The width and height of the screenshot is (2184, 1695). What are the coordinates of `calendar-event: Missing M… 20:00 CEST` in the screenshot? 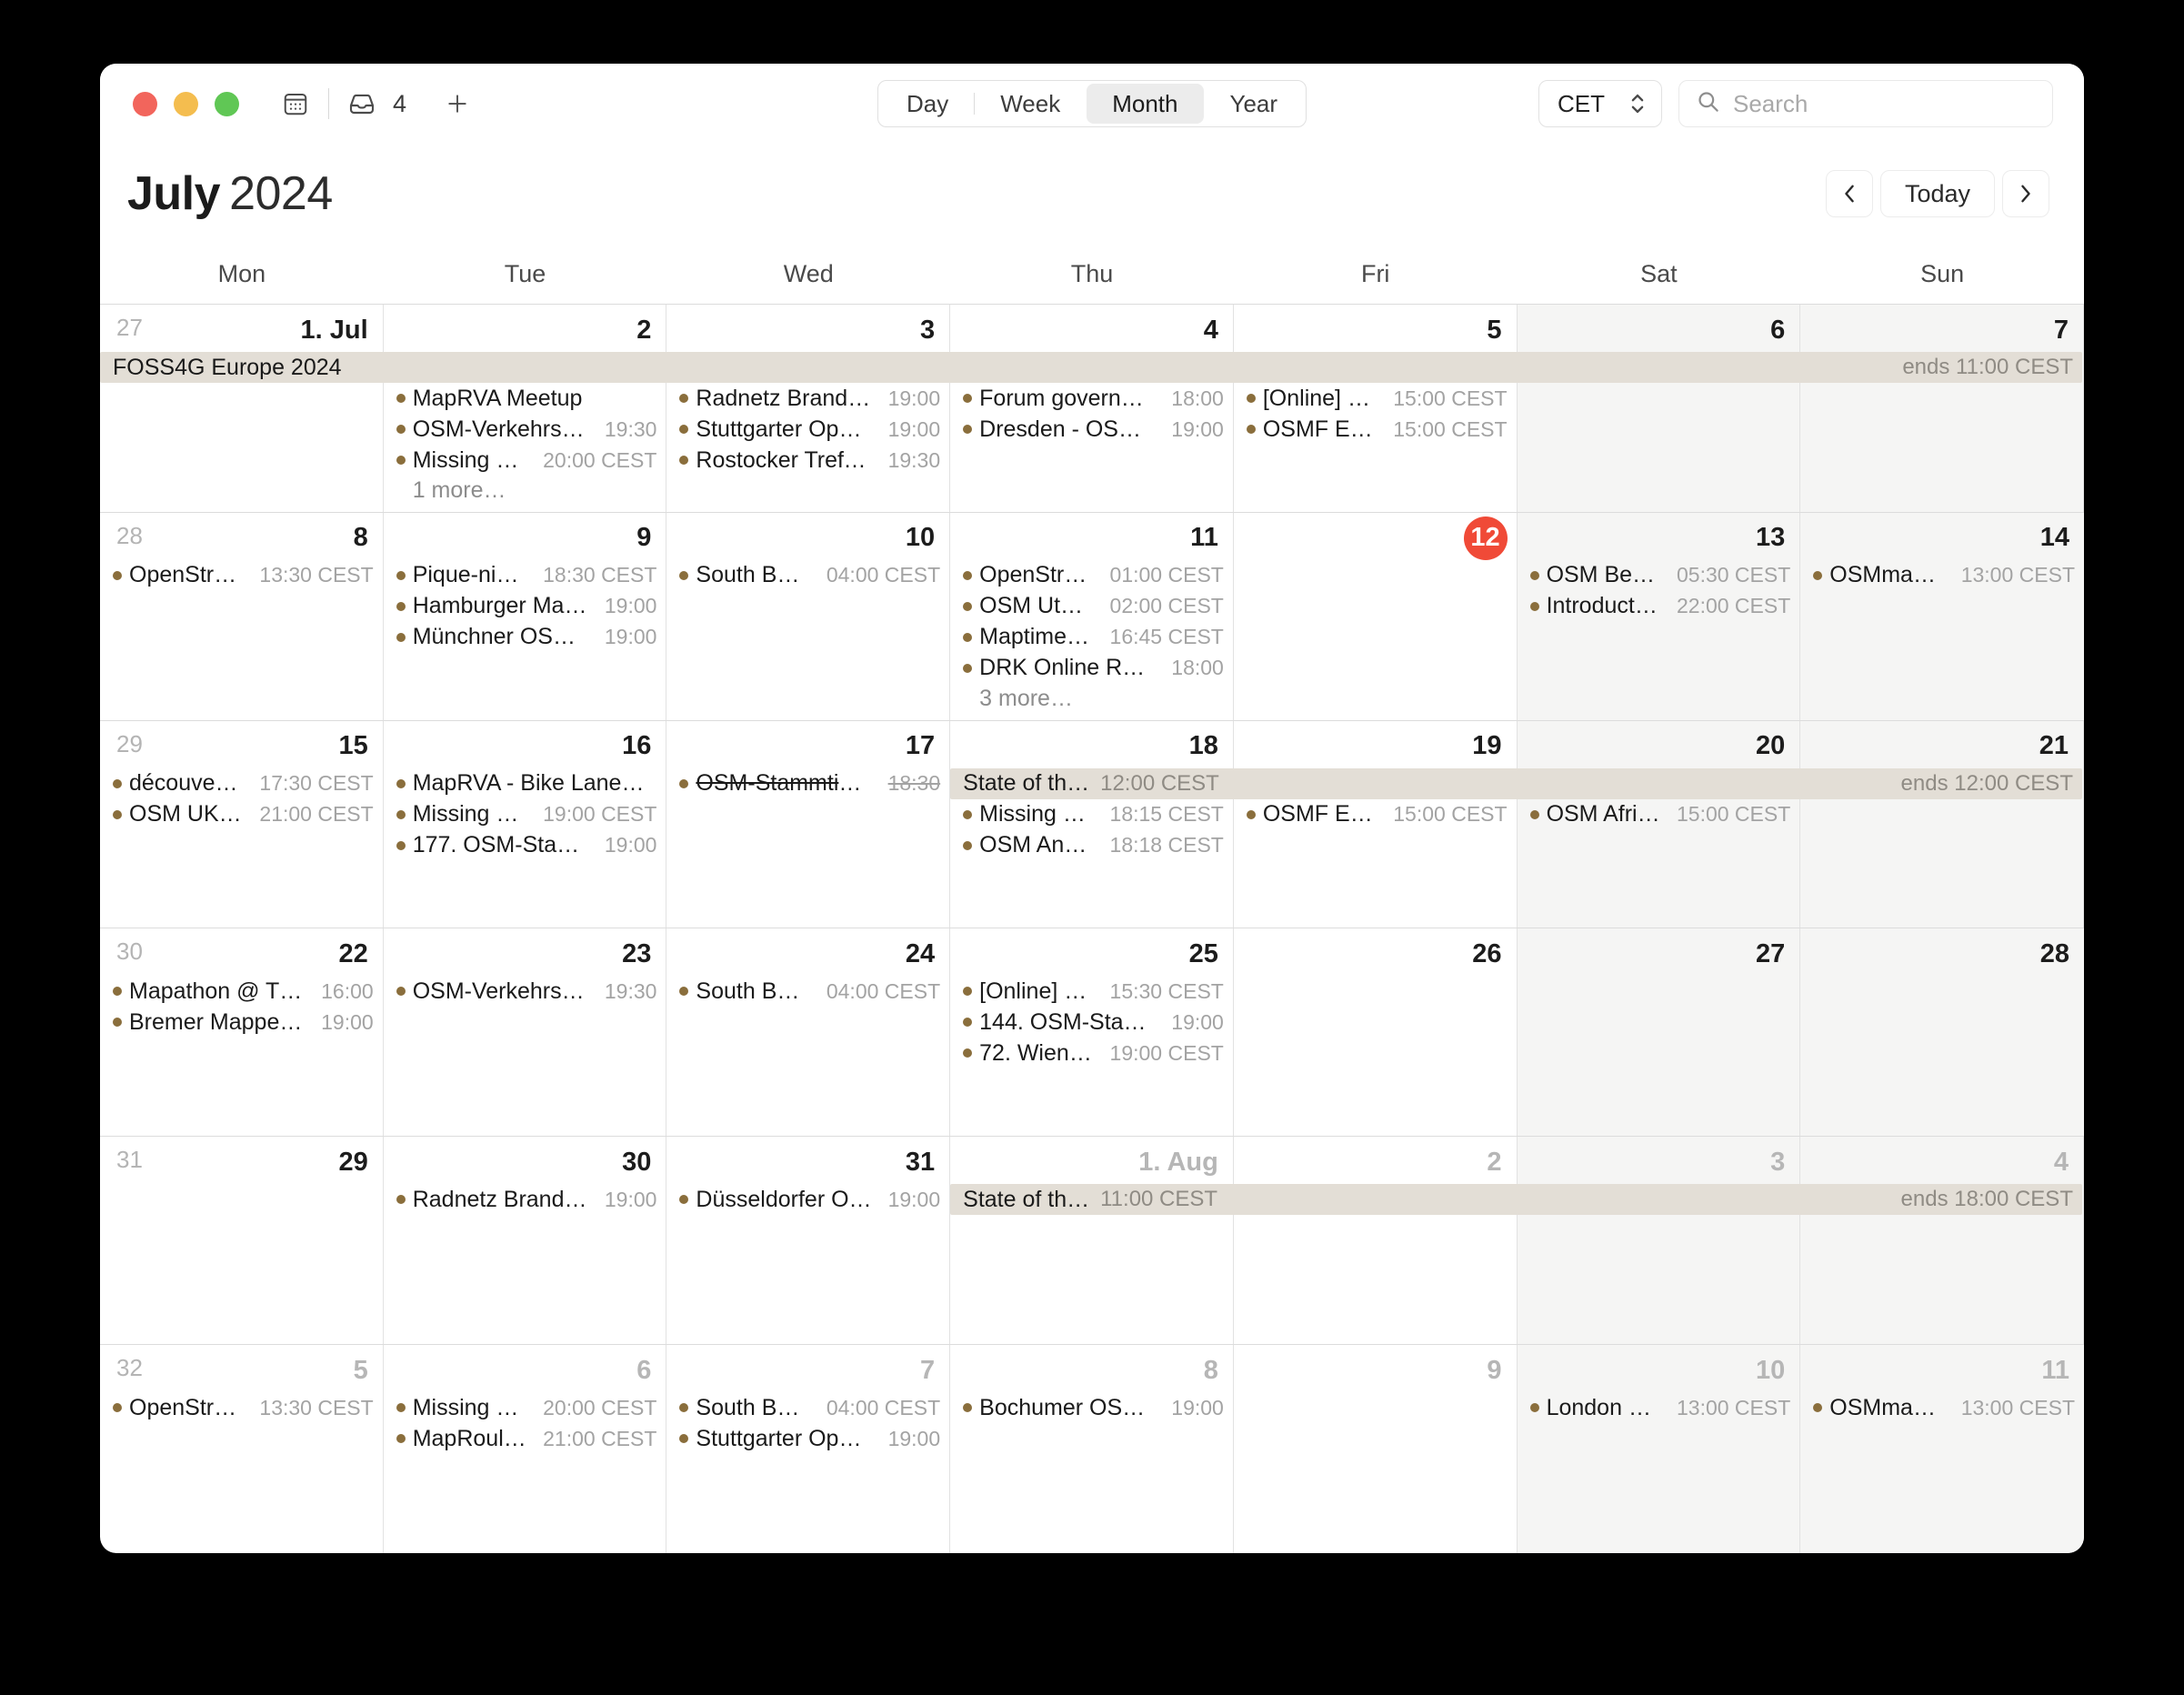 It's located at (525, 1408).